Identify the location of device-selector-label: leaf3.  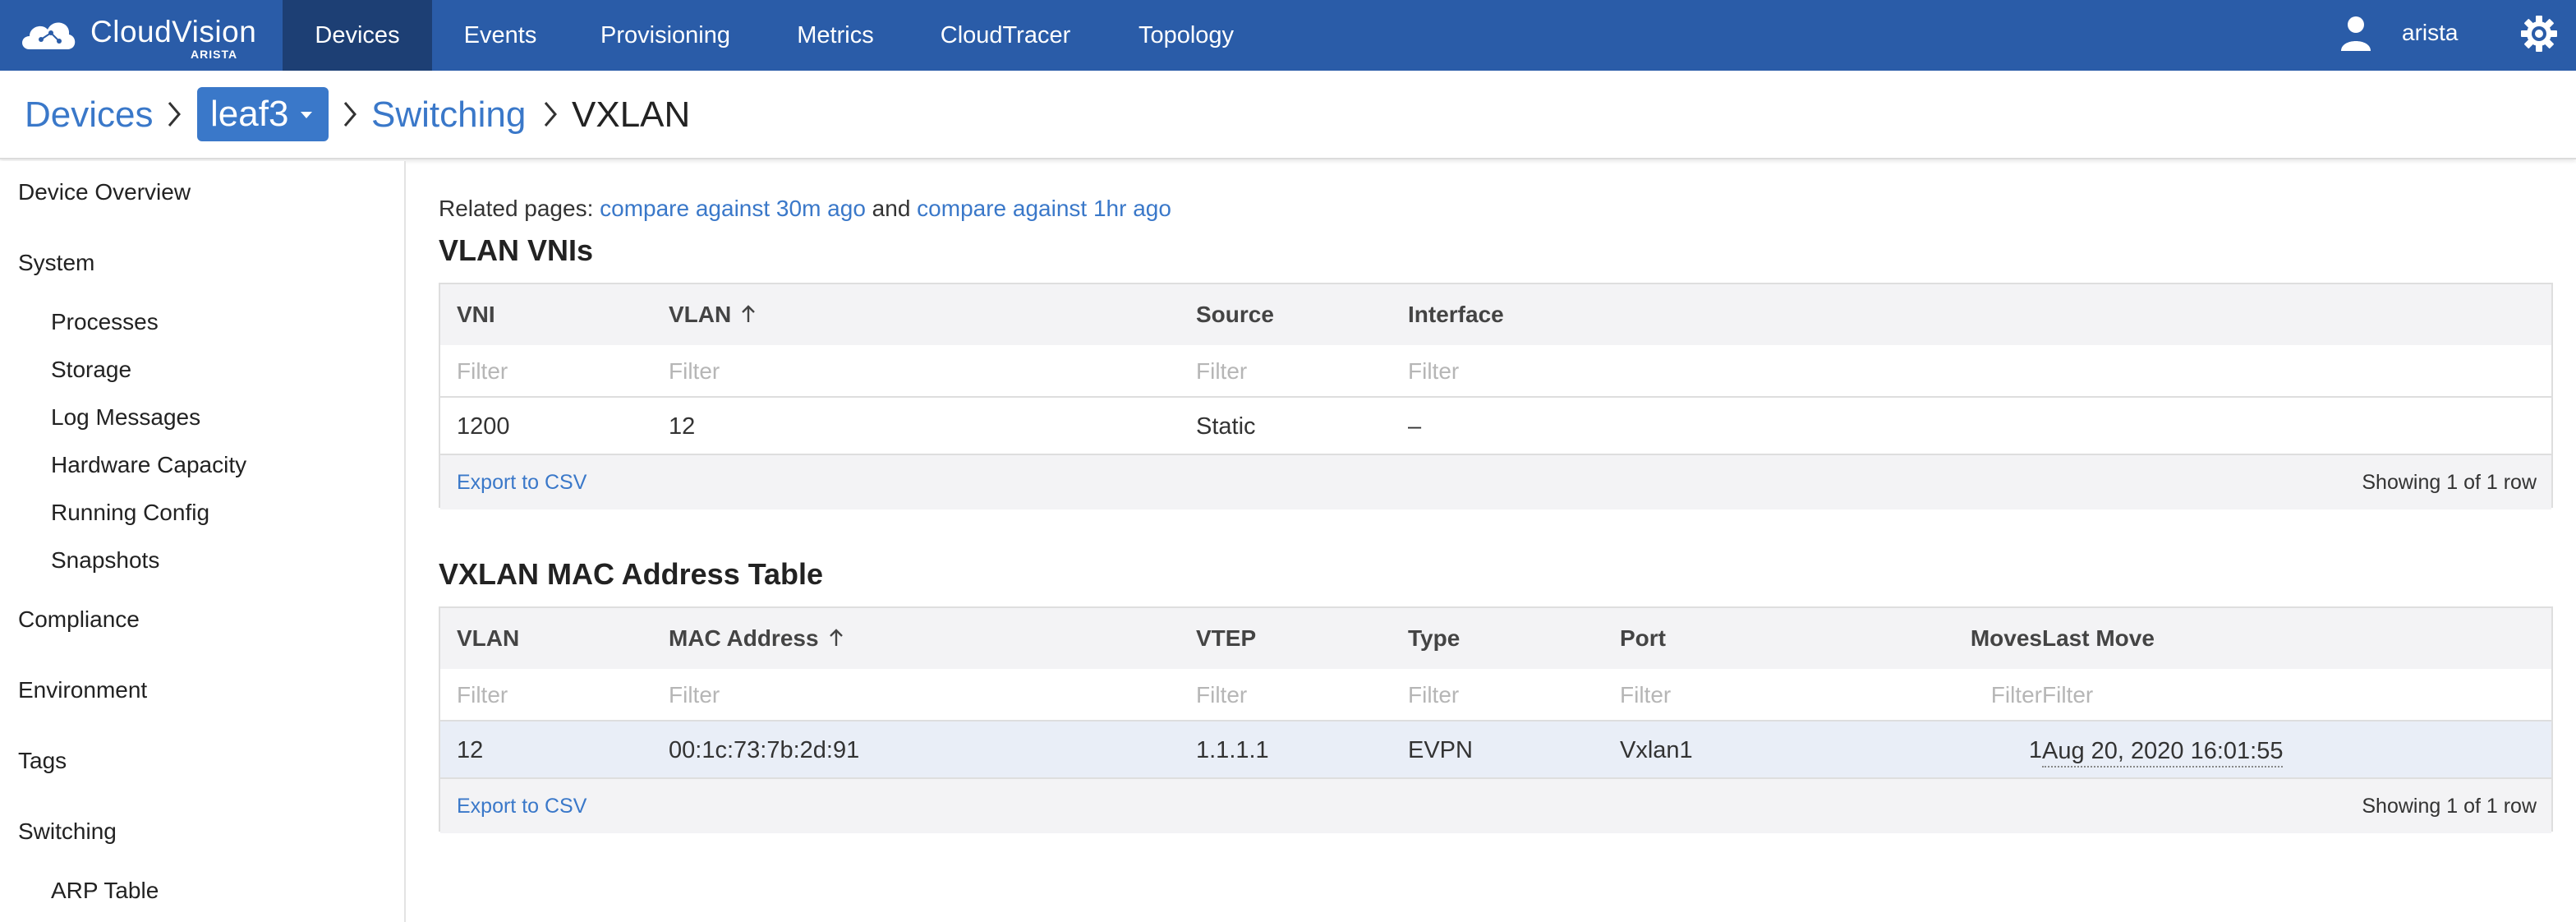
(249, 114).